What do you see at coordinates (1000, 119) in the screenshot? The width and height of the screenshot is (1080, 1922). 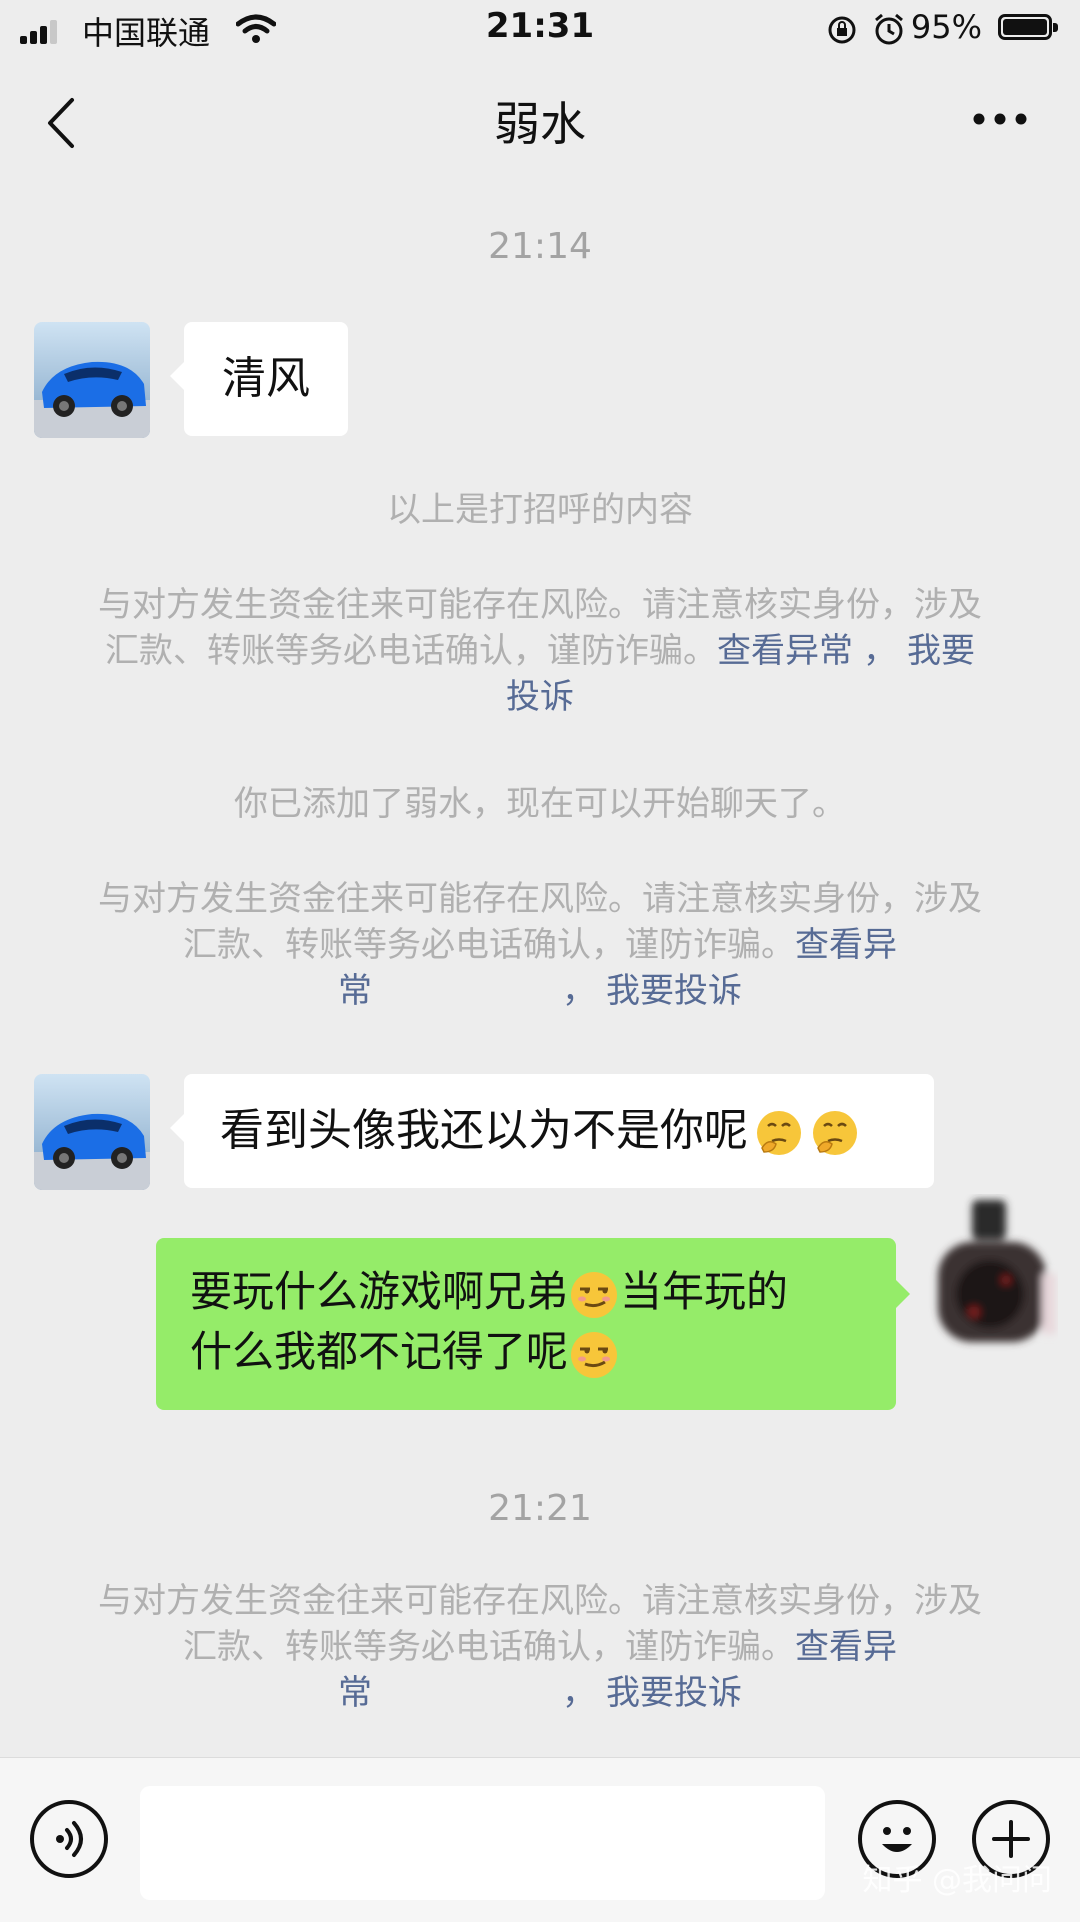 I see `more-dots-icon` at bounding box center [1000, 119].